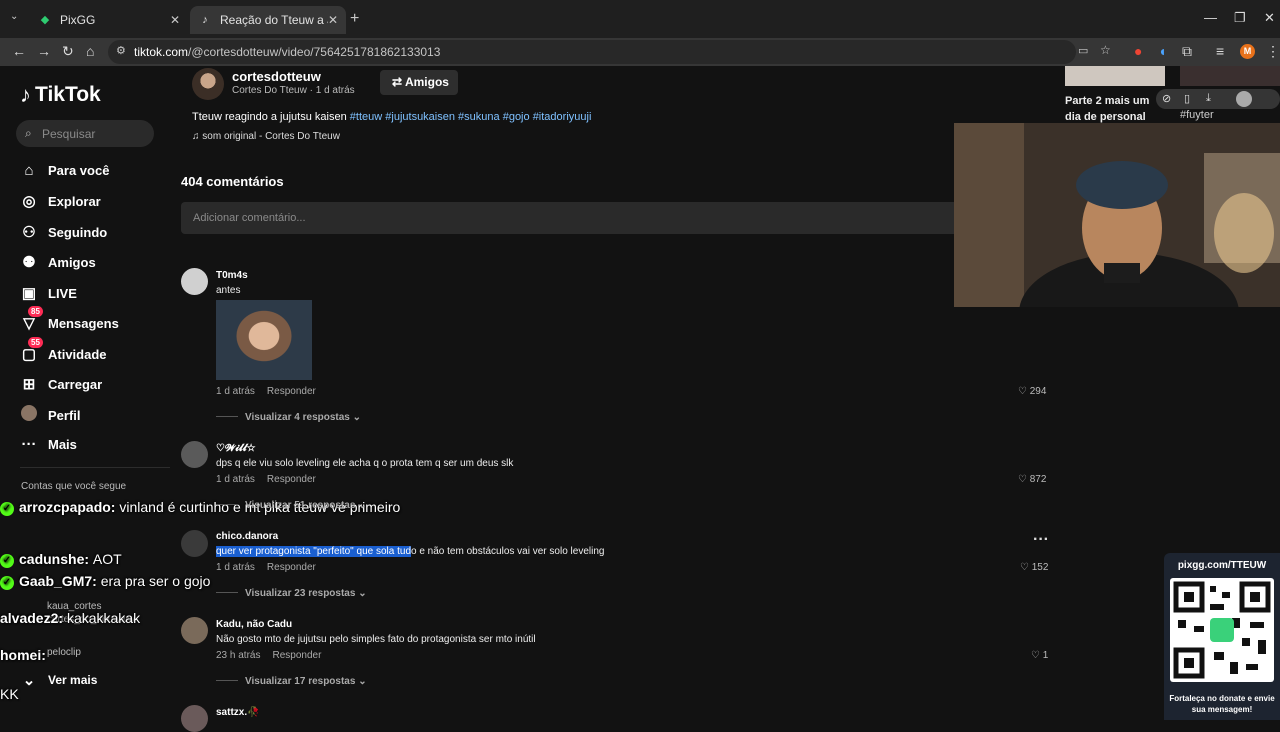  What do you see at coordinates (264, 340) in the screenshot?
I see `comment-gif-image` at bounding box center [264, 340].